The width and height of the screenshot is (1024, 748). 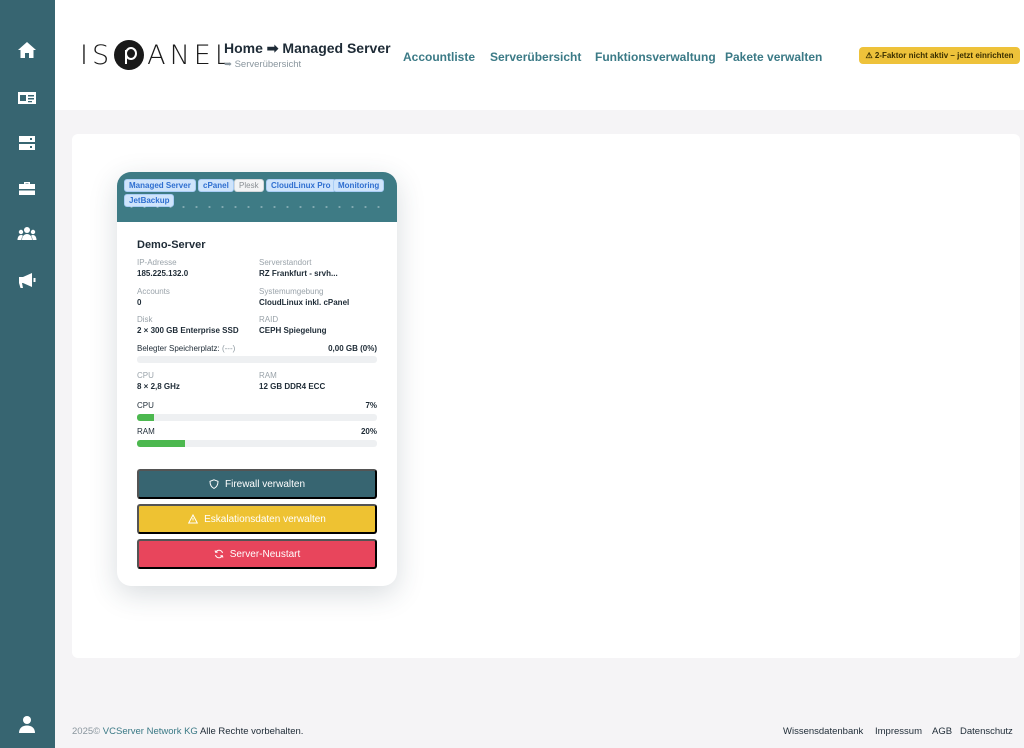 I want to click on cpu-usage-label: CPU, so click(x=145, y=405).